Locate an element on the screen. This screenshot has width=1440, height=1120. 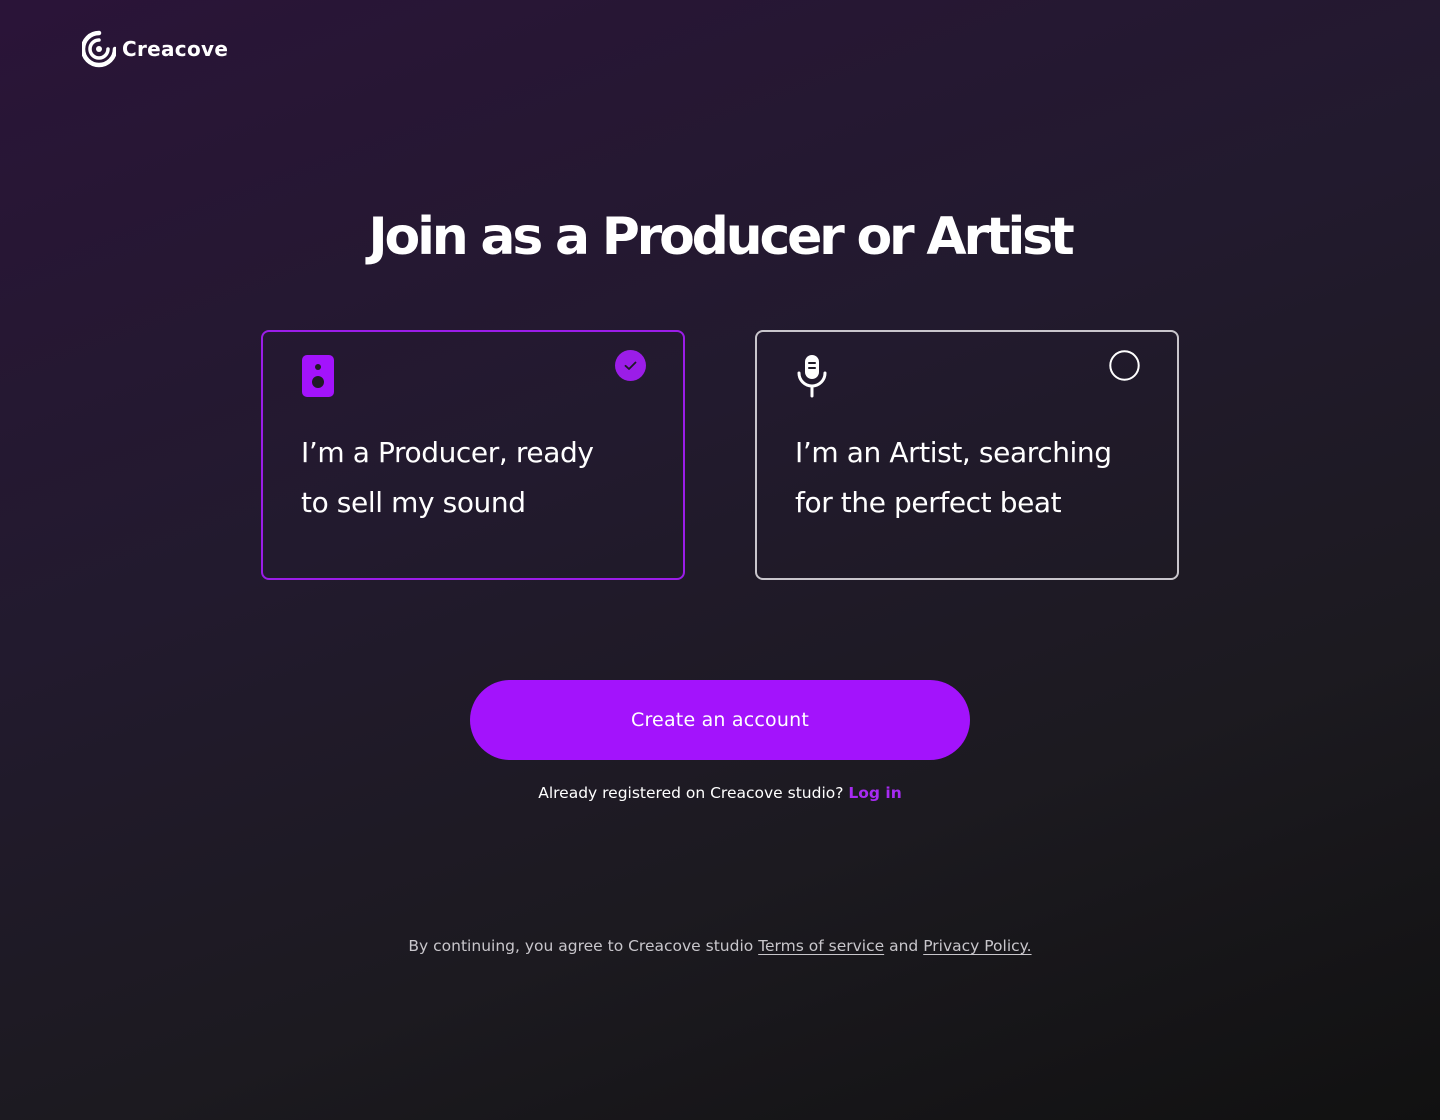
logo: Creacove is located at coordinates (155, 49).